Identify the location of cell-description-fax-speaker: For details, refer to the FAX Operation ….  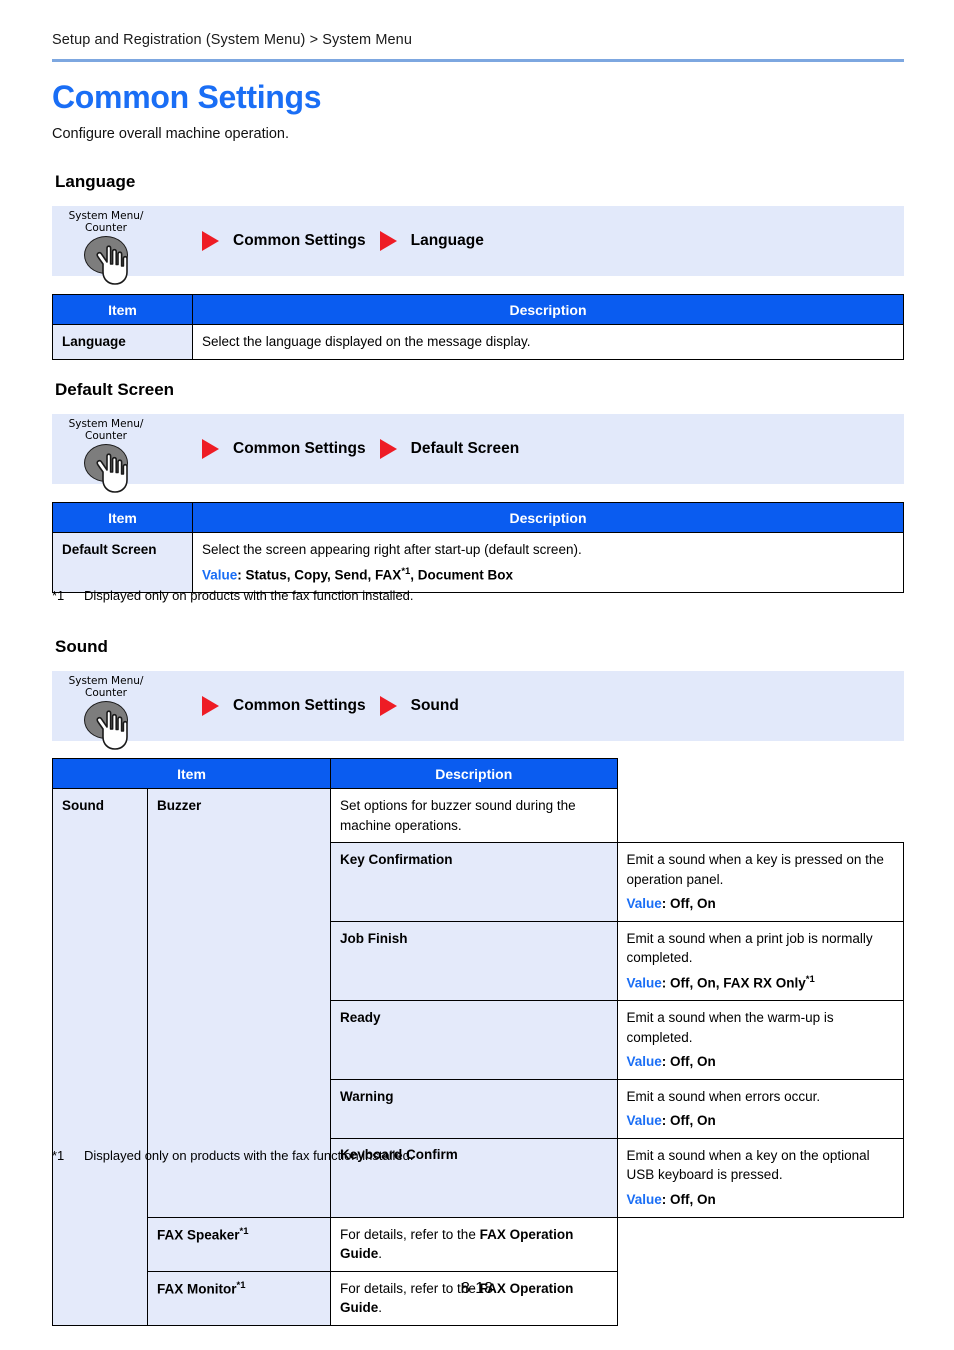
(474, 1244).